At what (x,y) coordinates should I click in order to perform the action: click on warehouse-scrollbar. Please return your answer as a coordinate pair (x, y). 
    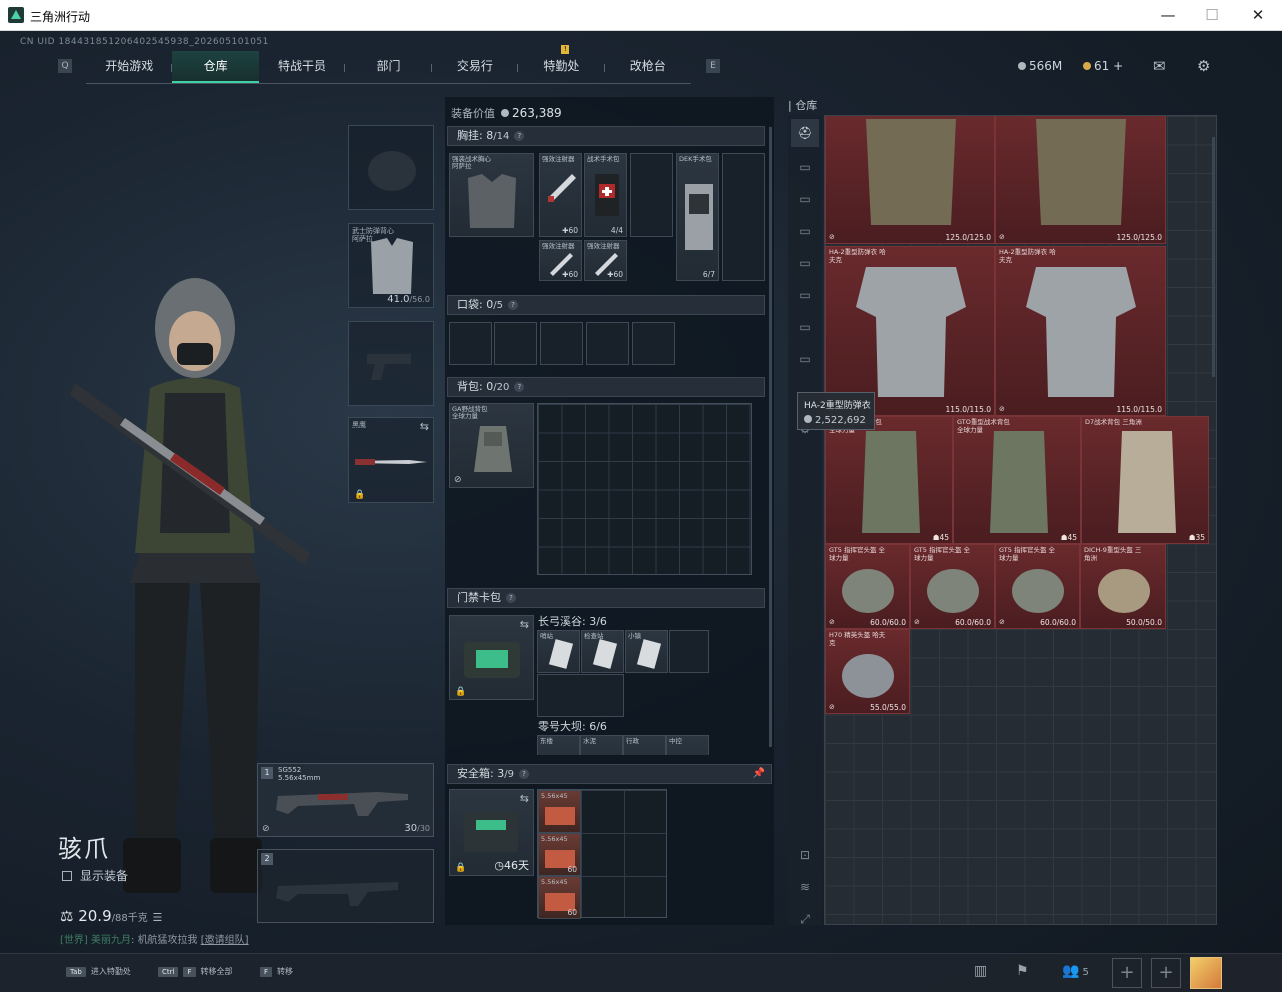
    Looking at the image, I should click on (1213, 257).